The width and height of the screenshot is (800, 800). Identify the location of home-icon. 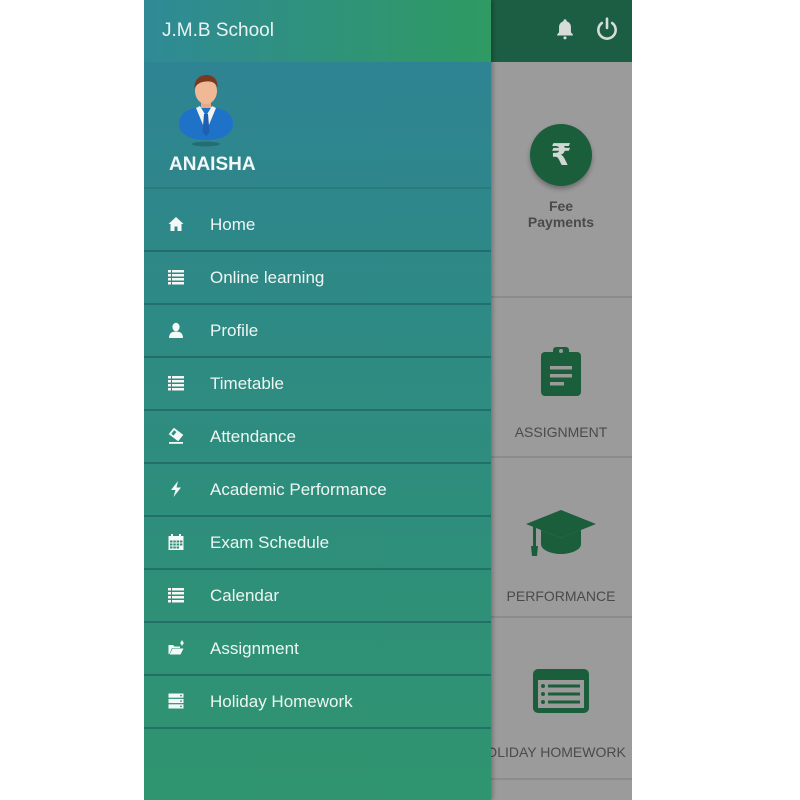
(176, 224).